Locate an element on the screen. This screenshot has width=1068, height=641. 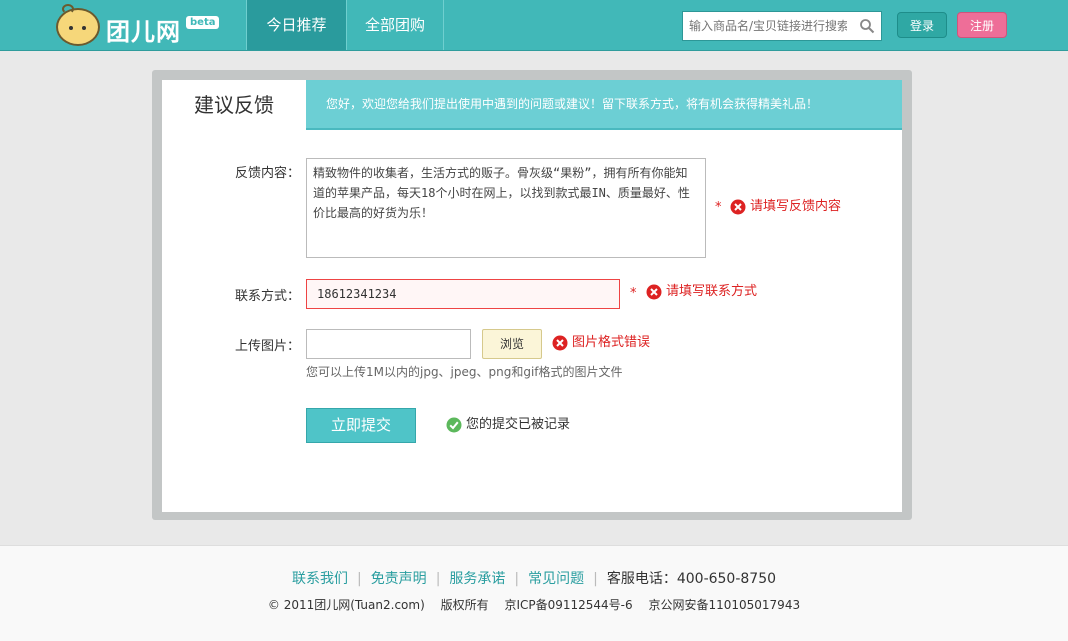
top-header: 团儿网 beta 今日推荐 全部团购 登录 注册 is located at coordinates (534, 25).